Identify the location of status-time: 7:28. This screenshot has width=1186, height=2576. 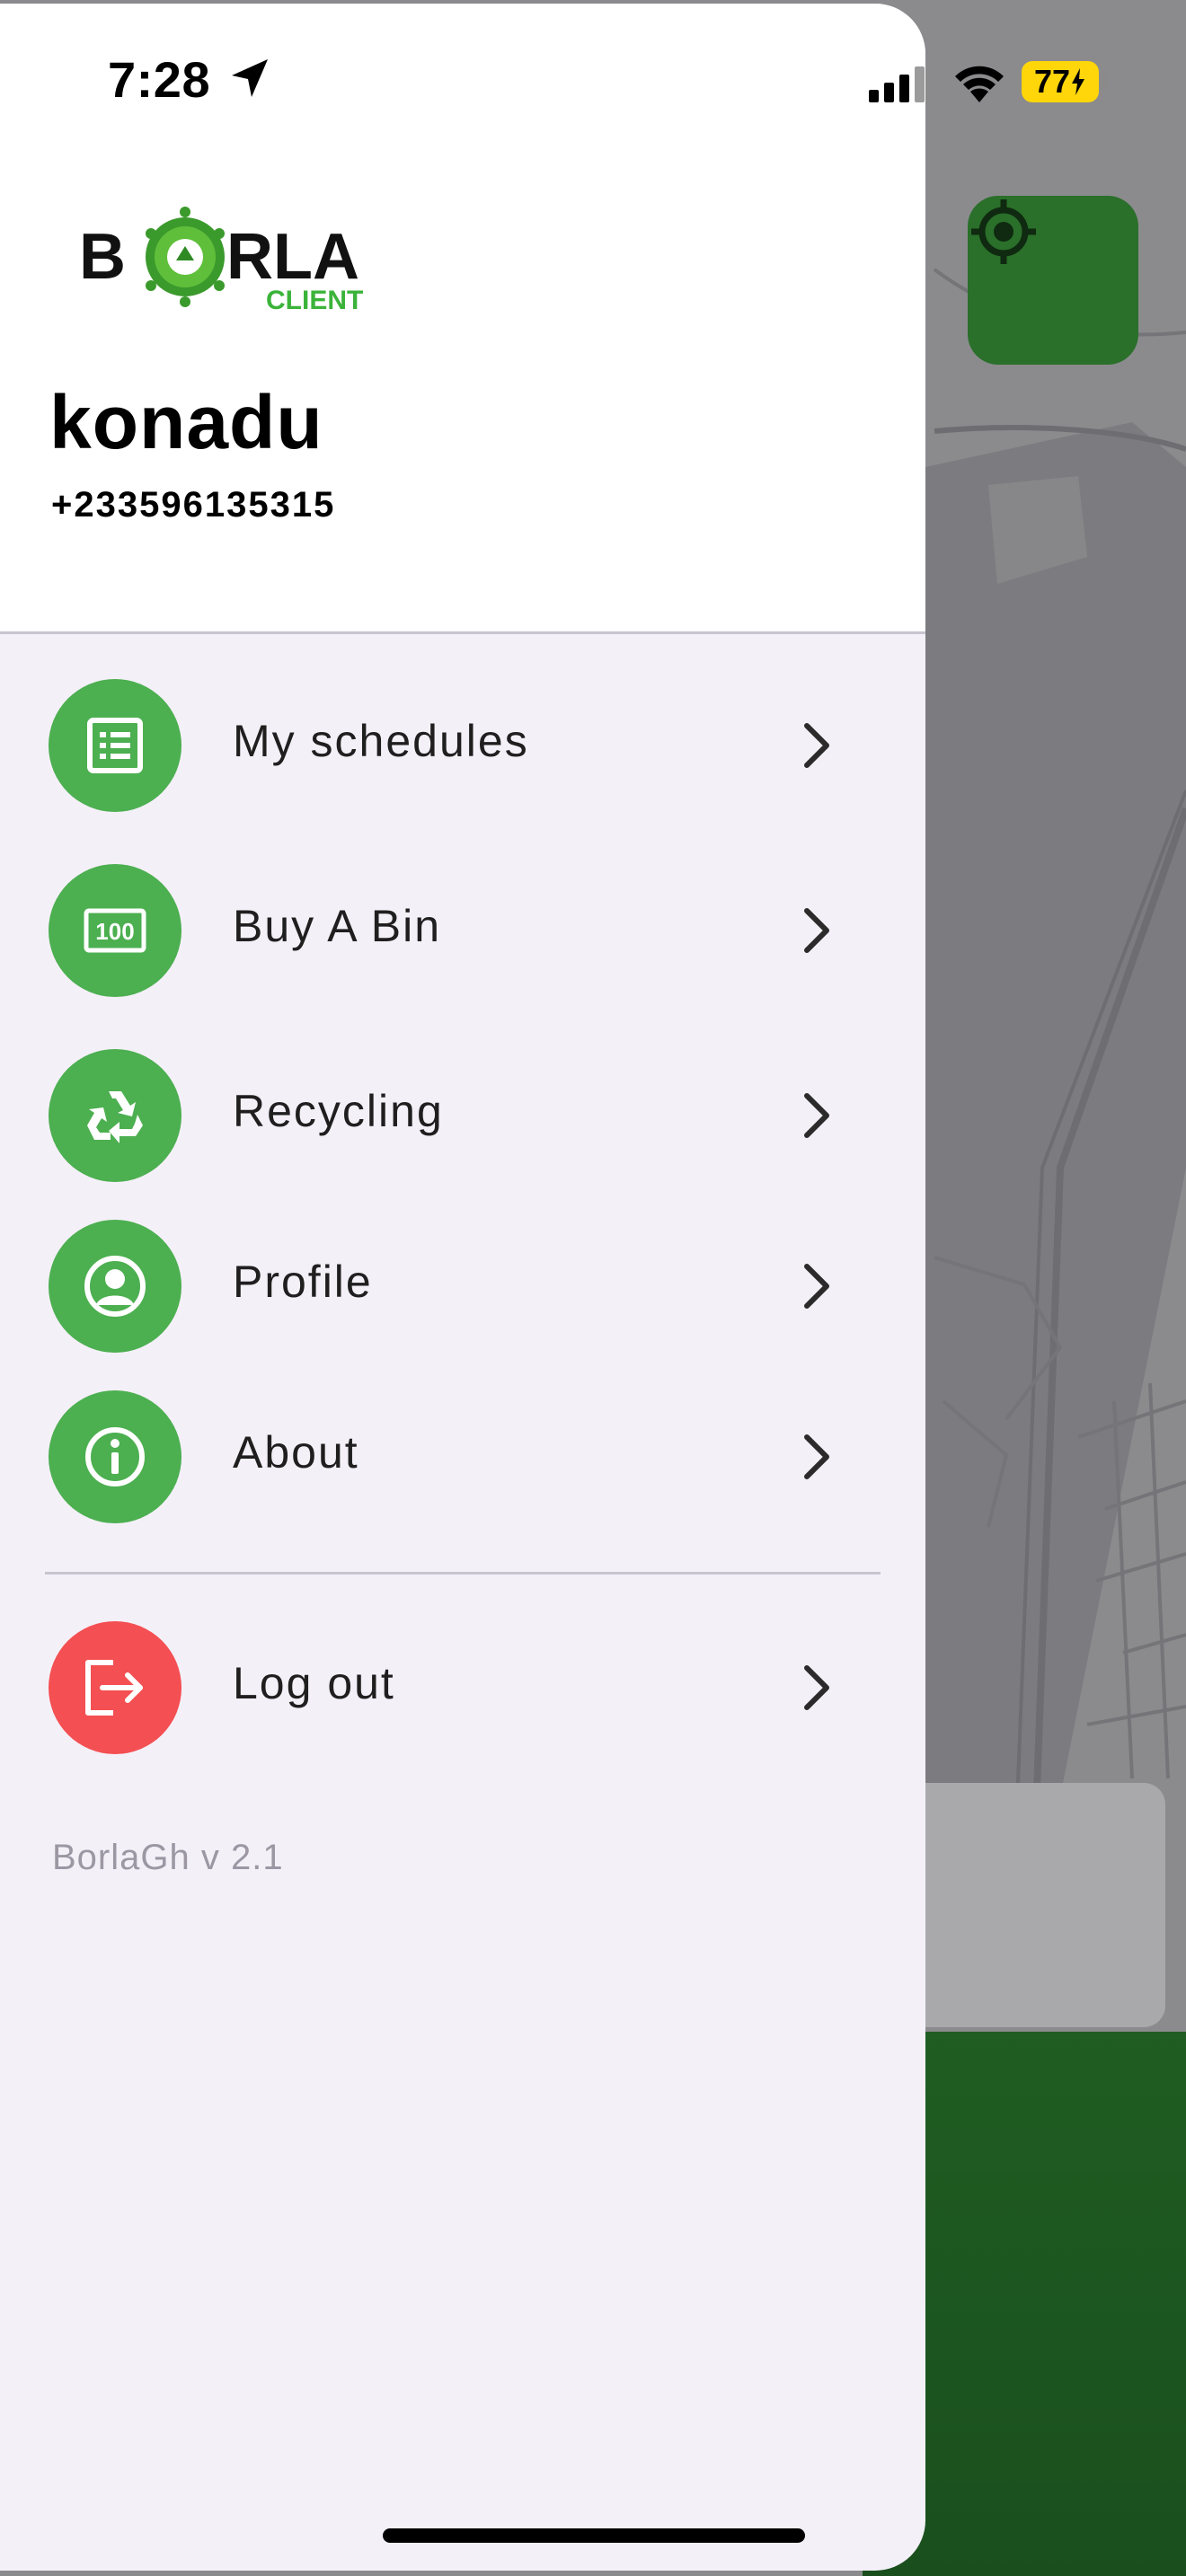
(159, 79).